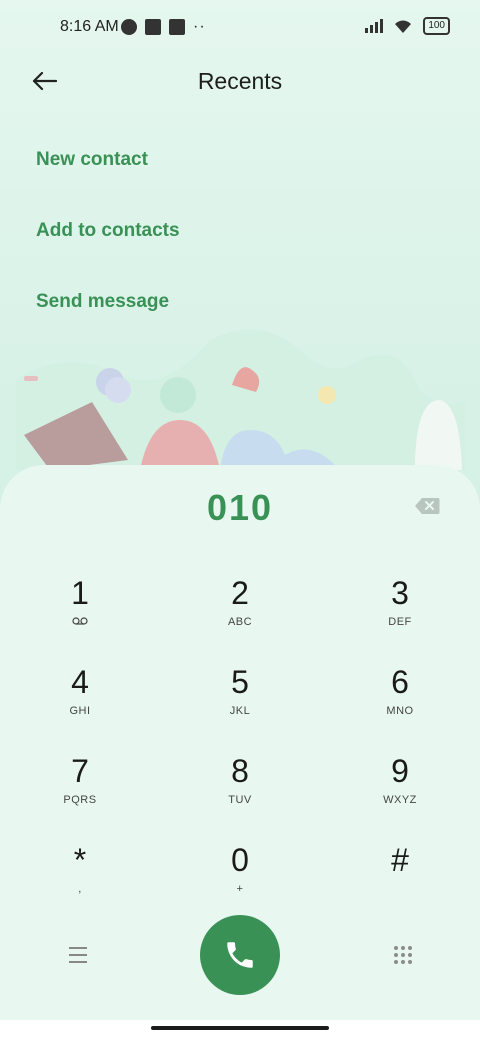  What do you see at coordinates (240, 704) in the screenshot?
I see `key-5: 5 JKL` at bounding box center [240, 704].